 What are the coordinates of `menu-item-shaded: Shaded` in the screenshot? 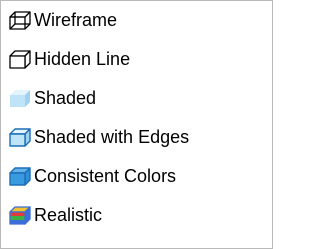 It's located at (136, 98).